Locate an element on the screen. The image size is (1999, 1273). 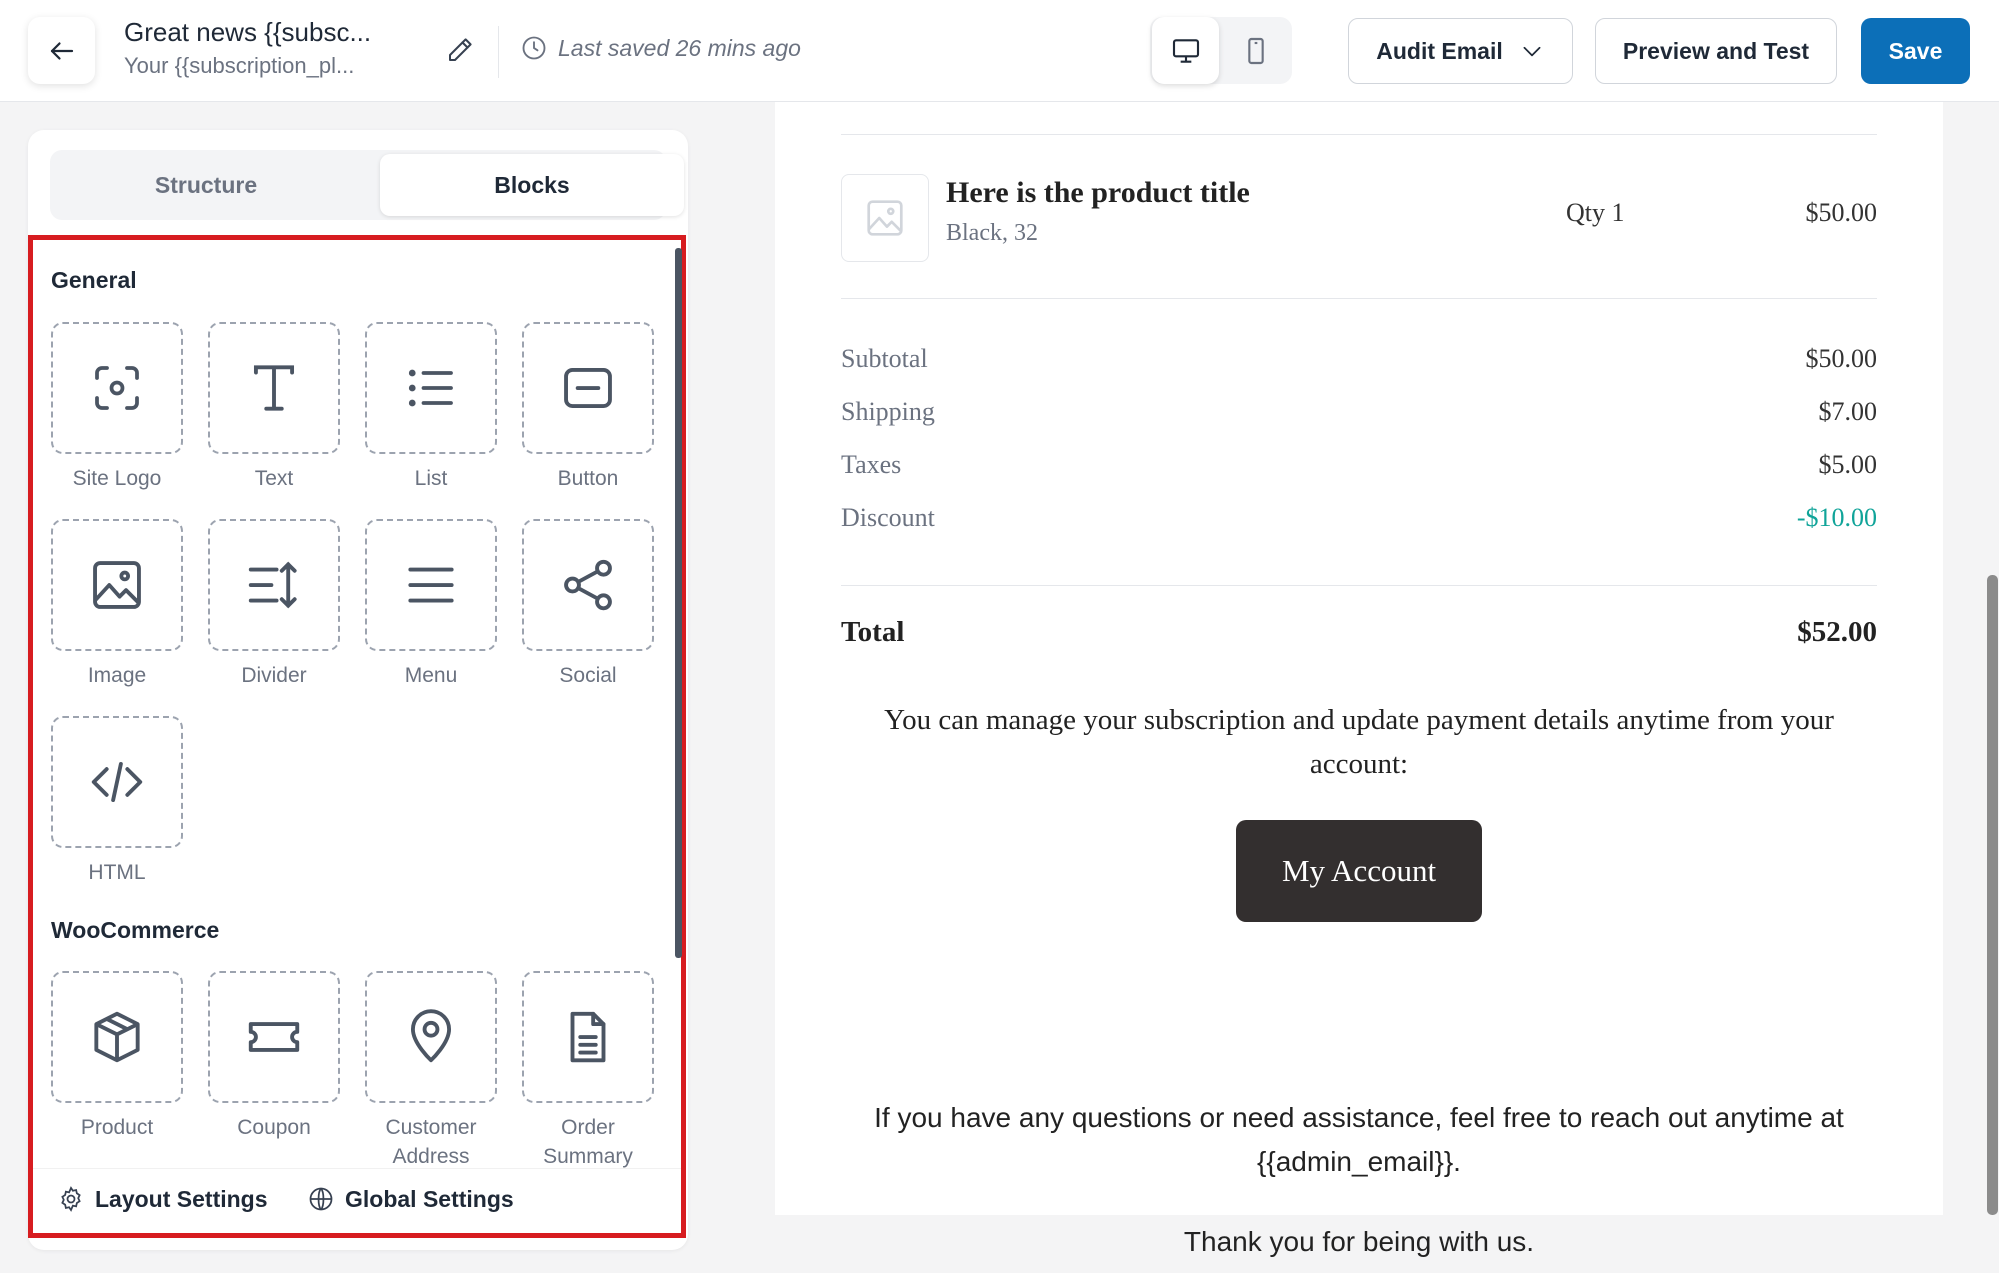
global-settings-link: Global Settings is located at coordinates (410, 1199).